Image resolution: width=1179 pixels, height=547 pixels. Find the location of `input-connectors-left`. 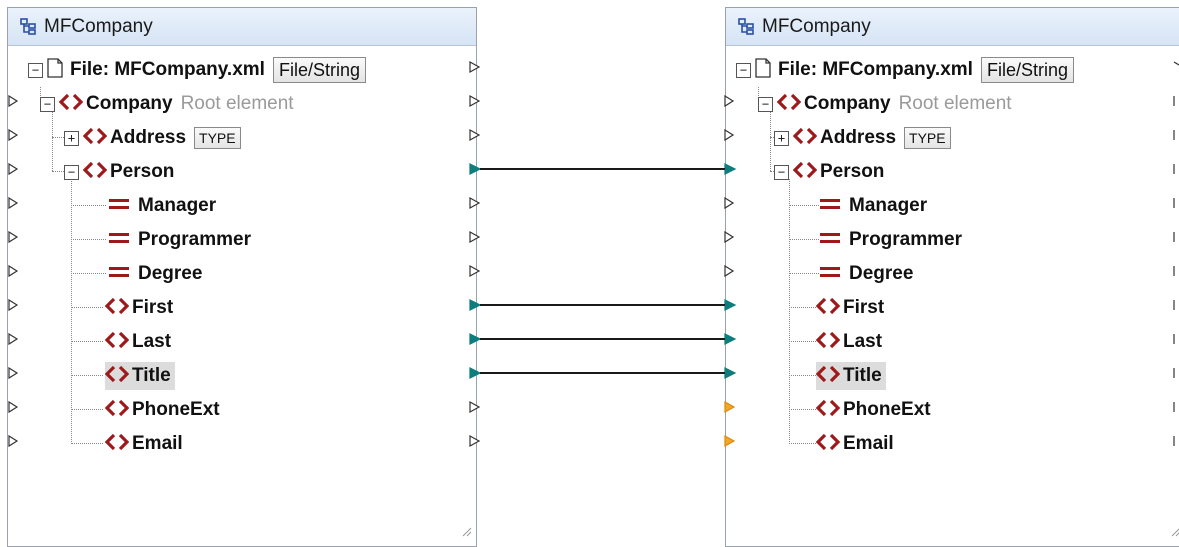

input-connectors-left is located at coordinates (13, 271).